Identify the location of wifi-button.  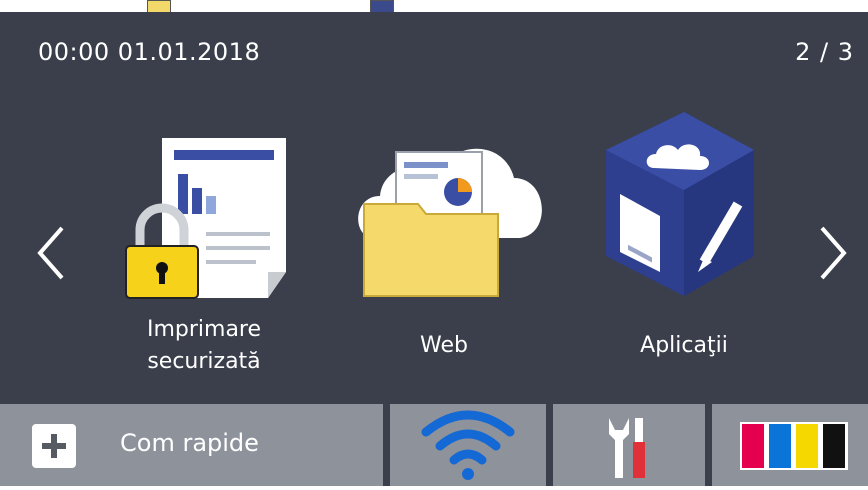
(468, 445).